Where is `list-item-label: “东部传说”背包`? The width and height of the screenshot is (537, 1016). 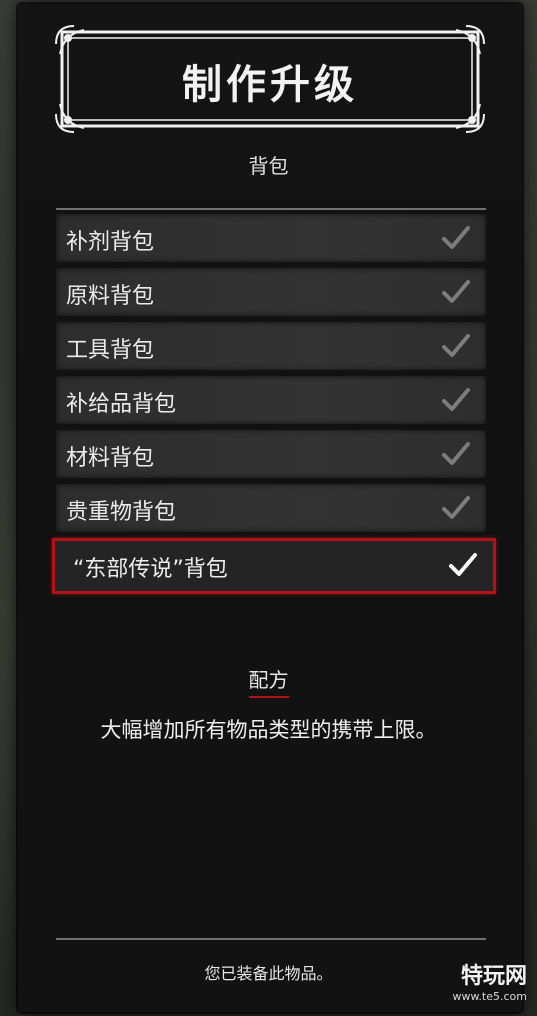 list-item-label: “东部传说”背包 is located at coordinates (150, 569).